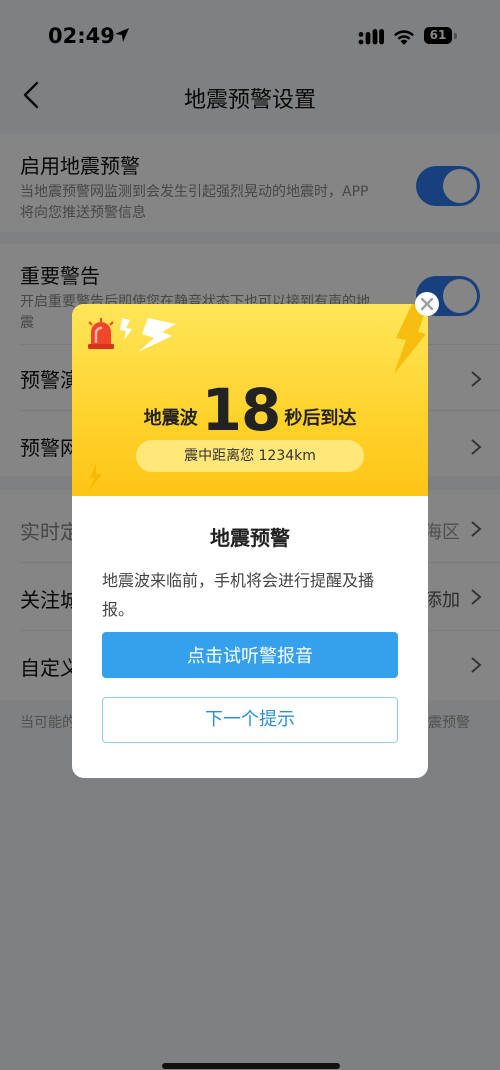 This screenshot has width=500, height=1070. I want to click on next-tip-button: 下一个提示, so click(250, 720).